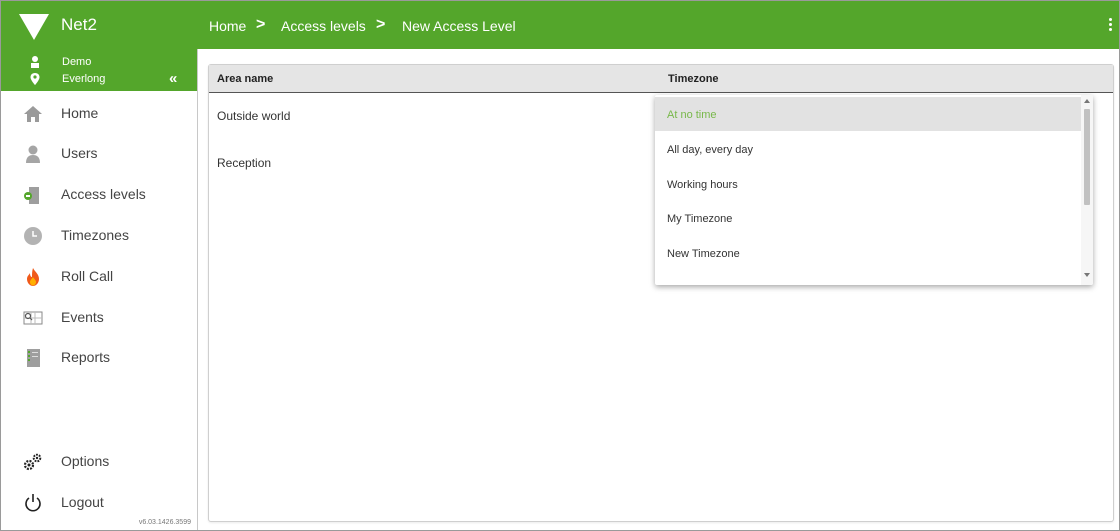 Image resolution: width=1120 pixels, height=531 pixels. I want to click on sidebar-item-home: Home, so click(99, 113).